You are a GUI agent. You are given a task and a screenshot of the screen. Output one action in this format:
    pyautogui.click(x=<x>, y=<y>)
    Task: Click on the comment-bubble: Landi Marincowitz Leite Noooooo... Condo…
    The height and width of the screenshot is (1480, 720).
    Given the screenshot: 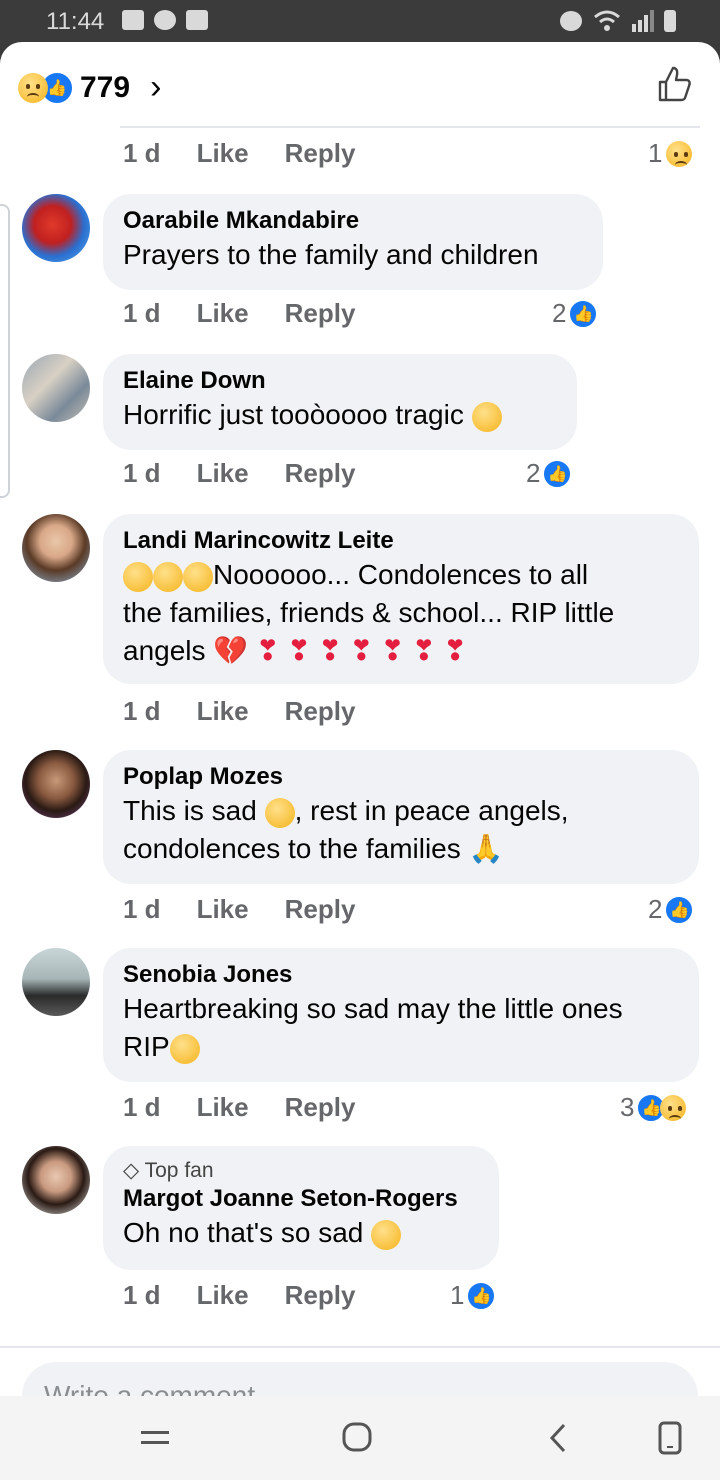 What is the action you would take?
    pyautogui.click(x=401, y=599)
    